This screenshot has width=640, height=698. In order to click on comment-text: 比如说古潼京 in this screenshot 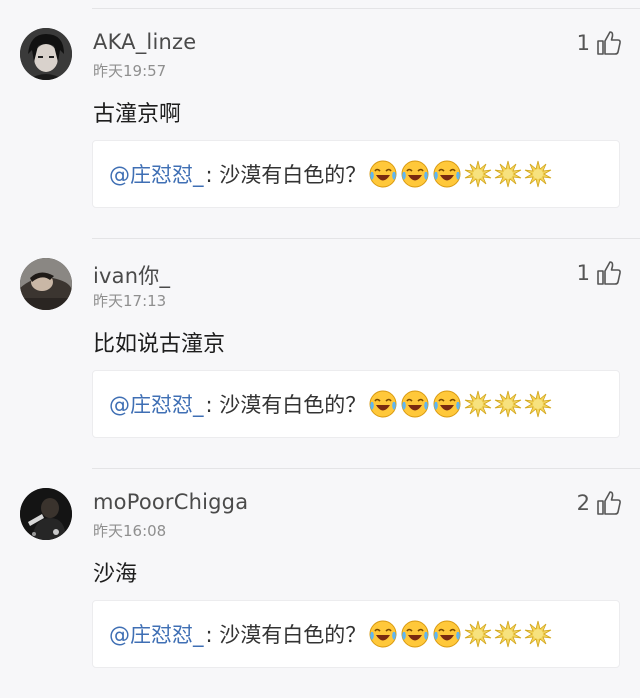, I will do `click(159, 344)`.